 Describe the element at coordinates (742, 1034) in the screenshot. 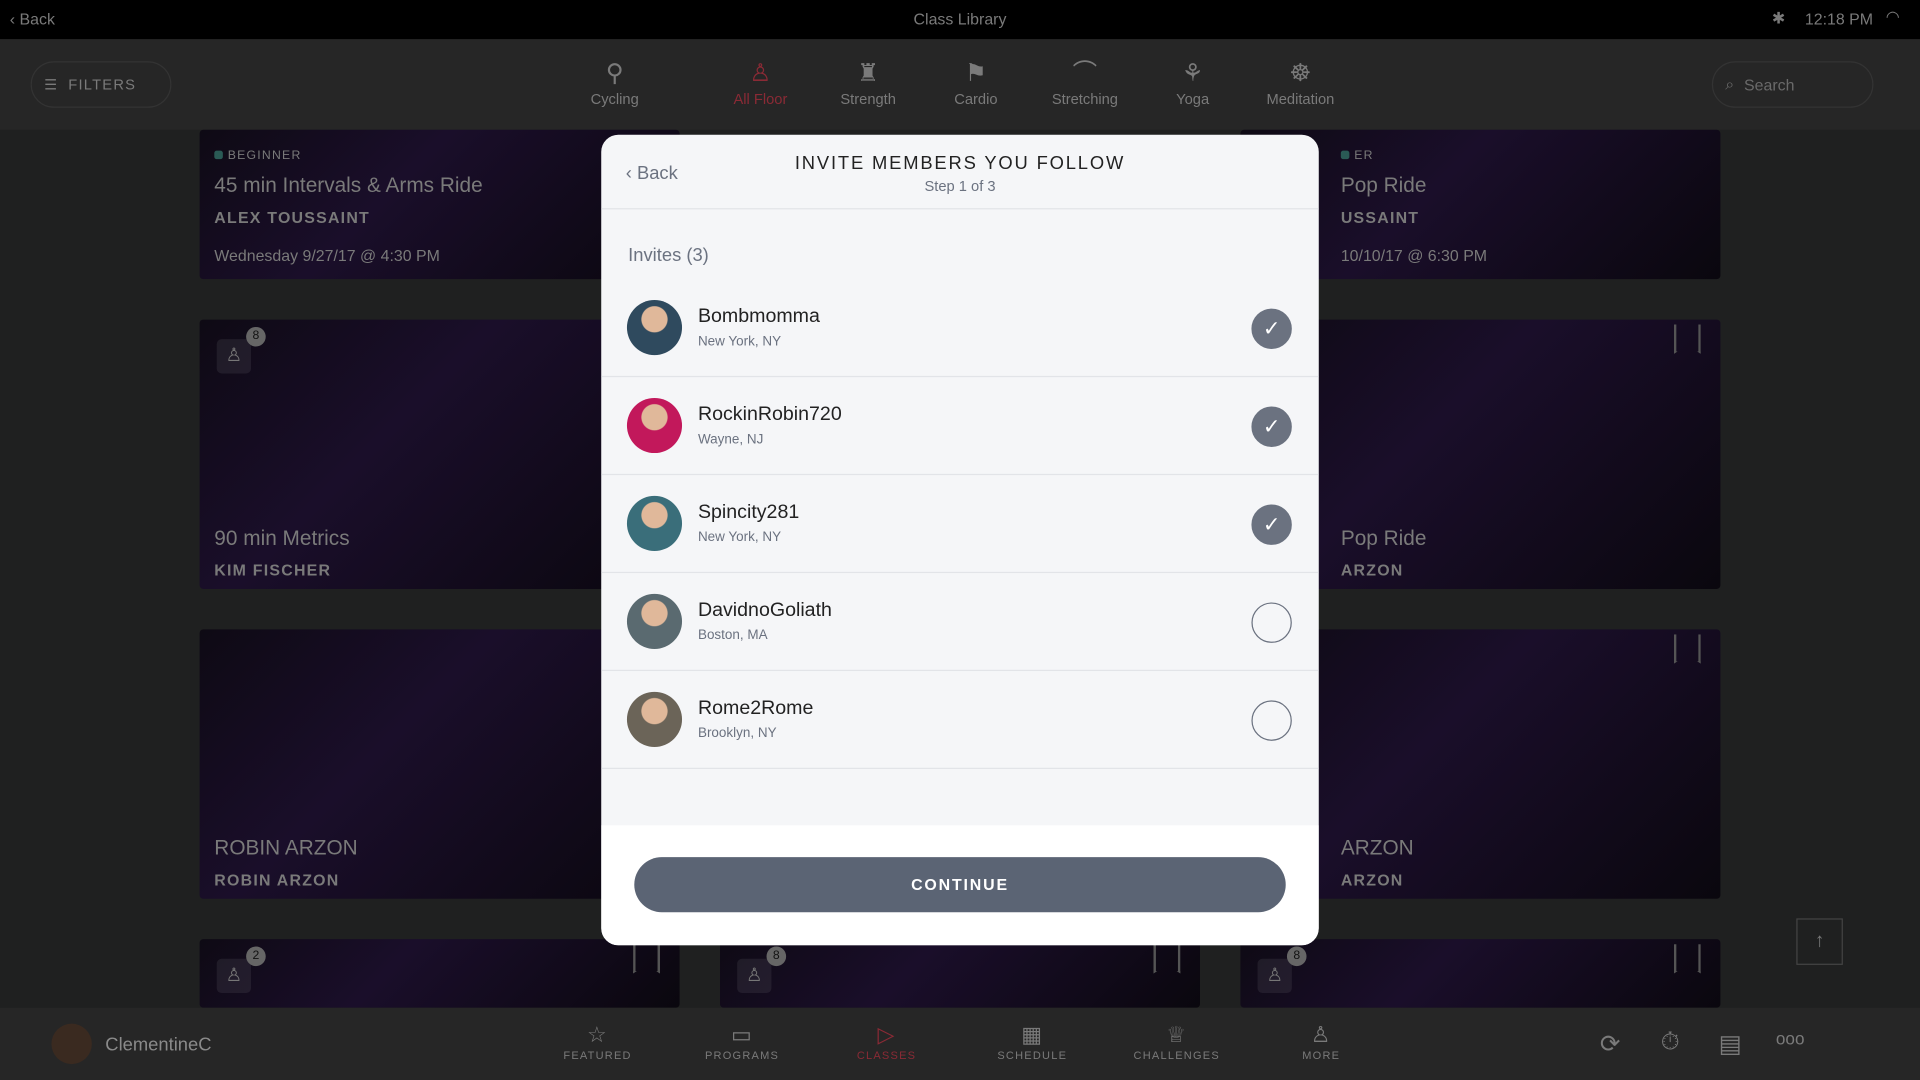

I see `programs-icon: ▭` at that location.